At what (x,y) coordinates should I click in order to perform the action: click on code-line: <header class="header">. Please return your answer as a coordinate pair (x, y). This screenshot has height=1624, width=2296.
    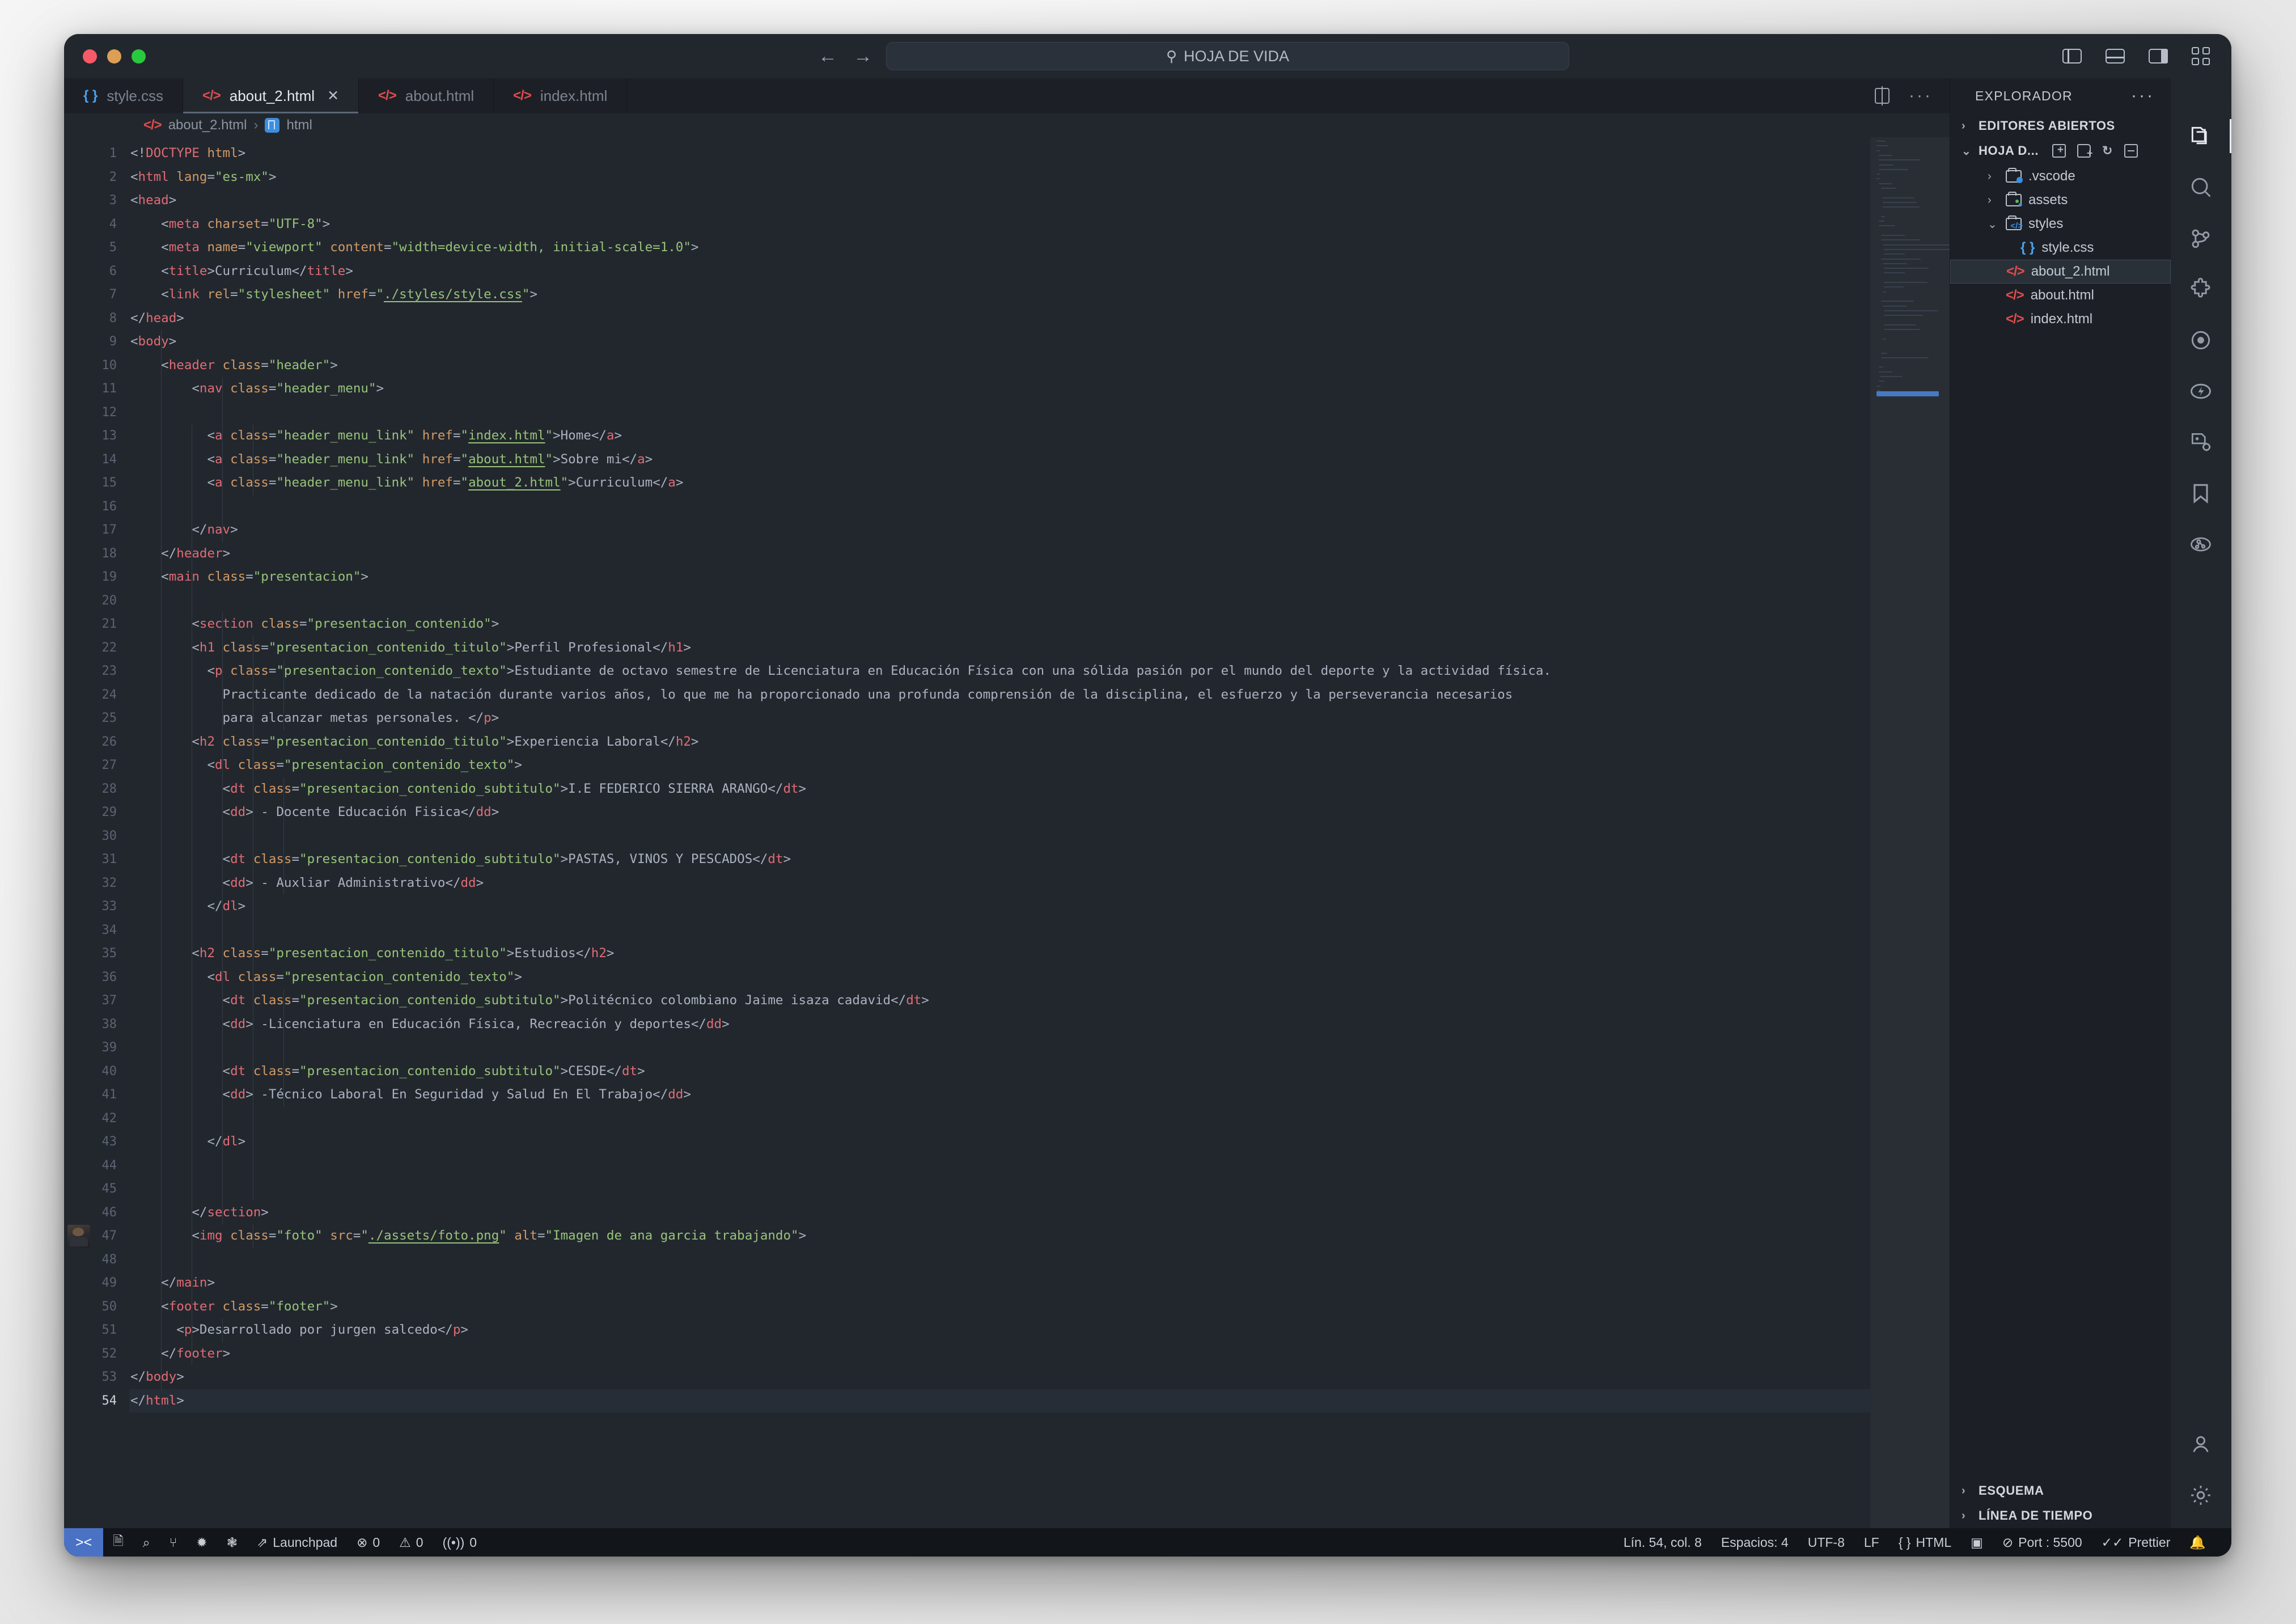
    Looking at the image, I should click on (1000, 366).